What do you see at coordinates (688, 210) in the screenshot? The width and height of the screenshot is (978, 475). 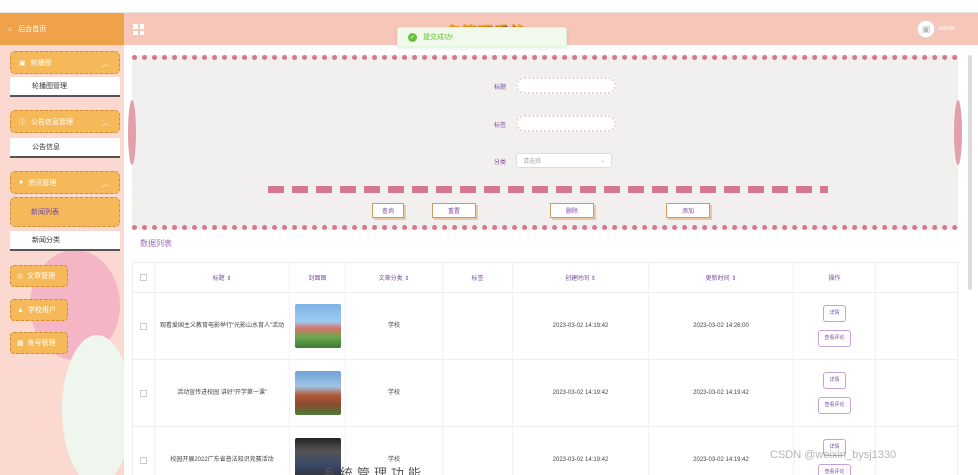 I see `add-button: 添加` at bounding box center [688, 210].